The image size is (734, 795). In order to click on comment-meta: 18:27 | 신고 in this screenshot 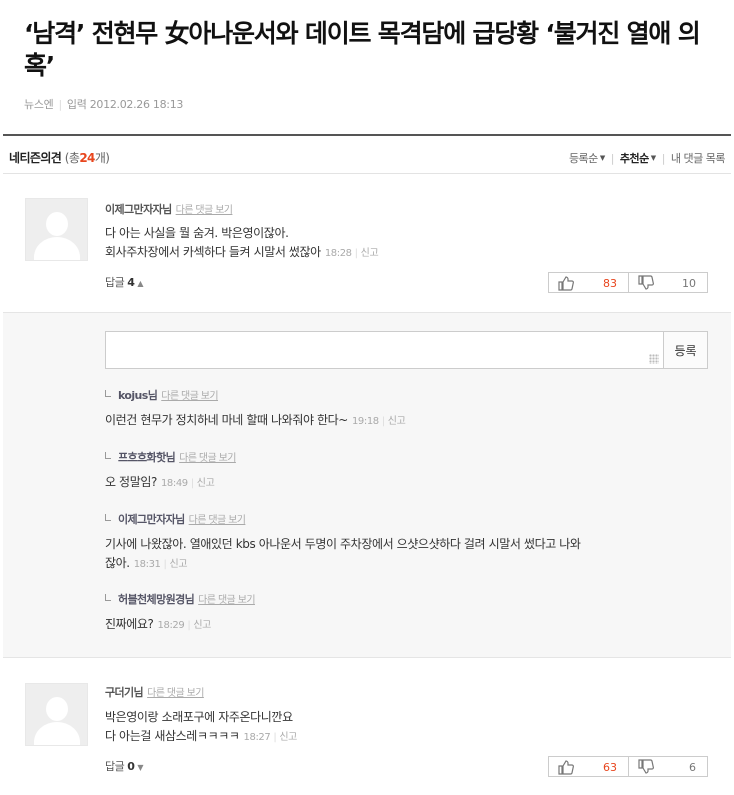, I will do `click(270, 737)`.